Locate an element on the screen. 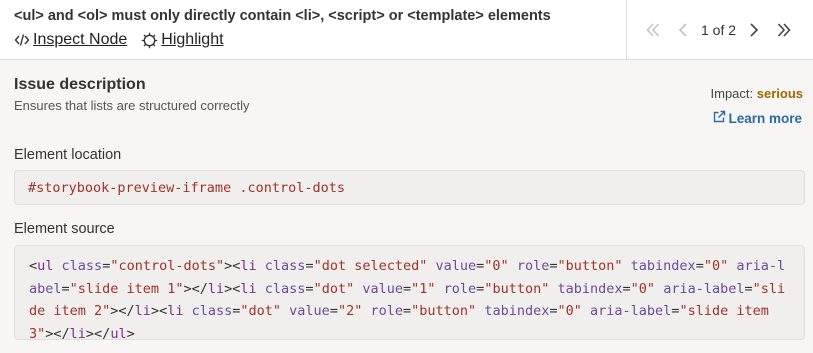  node-actions: Inspect Node Highlight is located at coordinates (119, 40).